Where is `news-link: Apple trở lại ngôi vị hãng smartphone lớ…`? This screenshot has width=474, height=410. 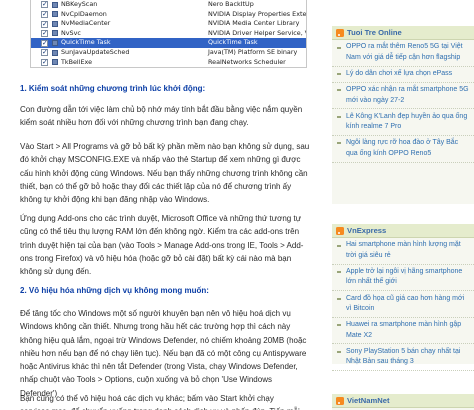
news-link: Apple trở lại ngôi vị hãng smartphone lớ… is located at coordinates (403, 278).